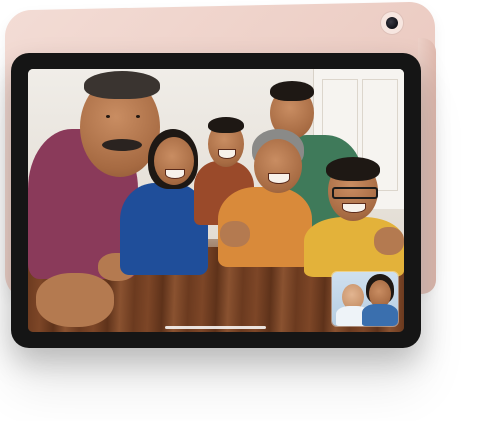 This screenshot has width=502, height=421. What do you see at coordinates (262, 199) in the screenshot?
I see `participant-grandmother` at bounding box center [262, 199].